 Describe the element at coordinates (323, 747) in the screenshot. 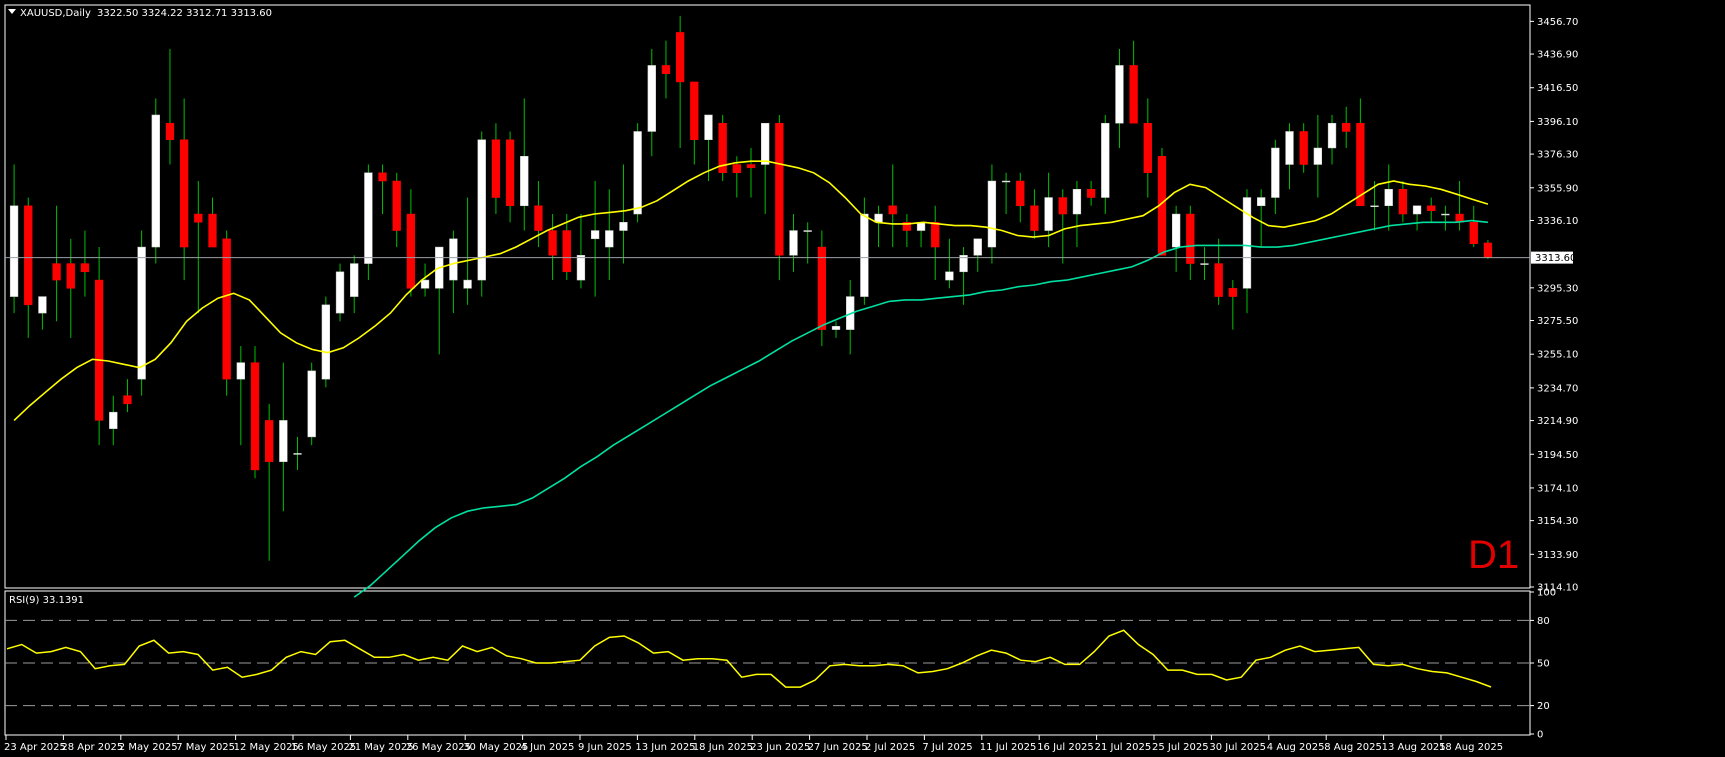

I see `date-tick-label: 16 May 2025` at that location.